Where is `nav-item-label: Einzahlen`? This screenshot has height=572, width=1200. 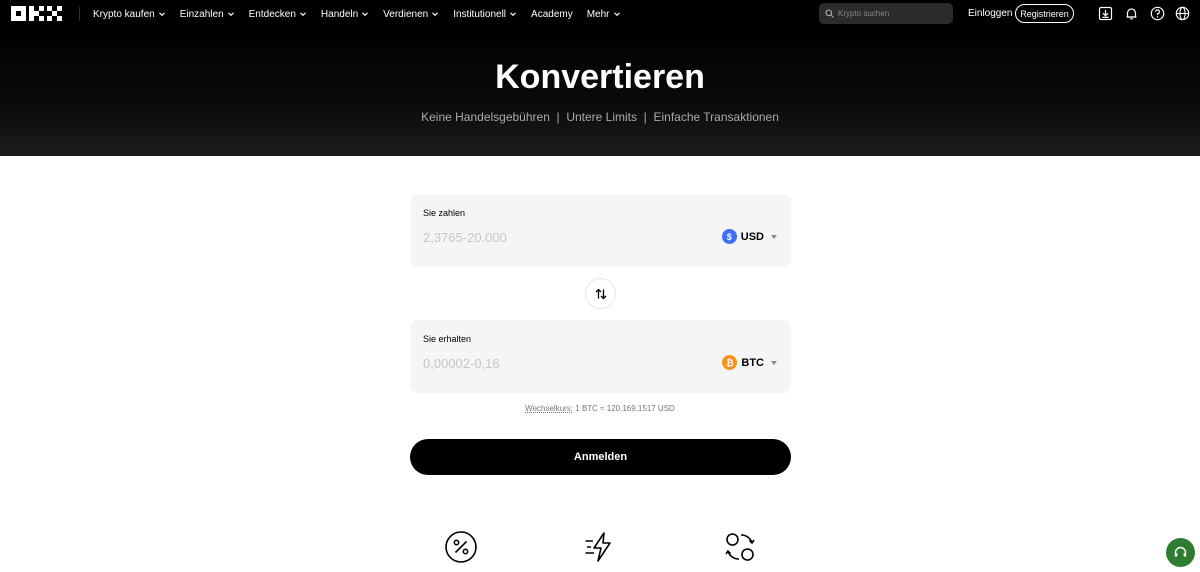
nav-item-label: Einzahlen is located at coordinates (201, 14).